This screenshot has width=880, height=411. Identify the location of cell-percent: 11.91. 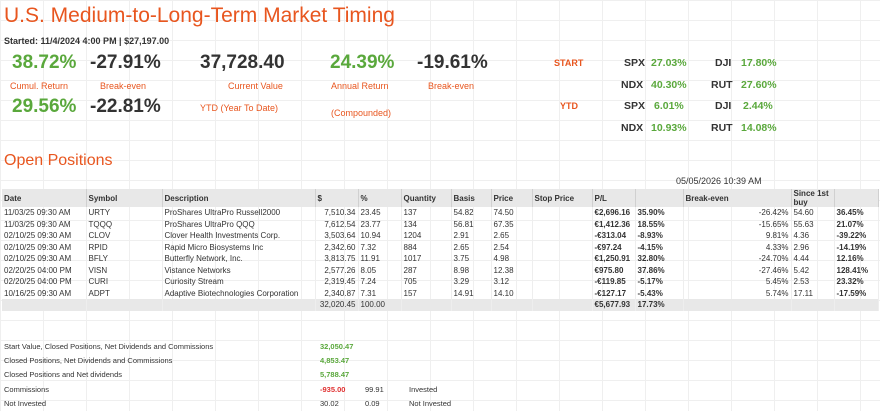
(380, 259).